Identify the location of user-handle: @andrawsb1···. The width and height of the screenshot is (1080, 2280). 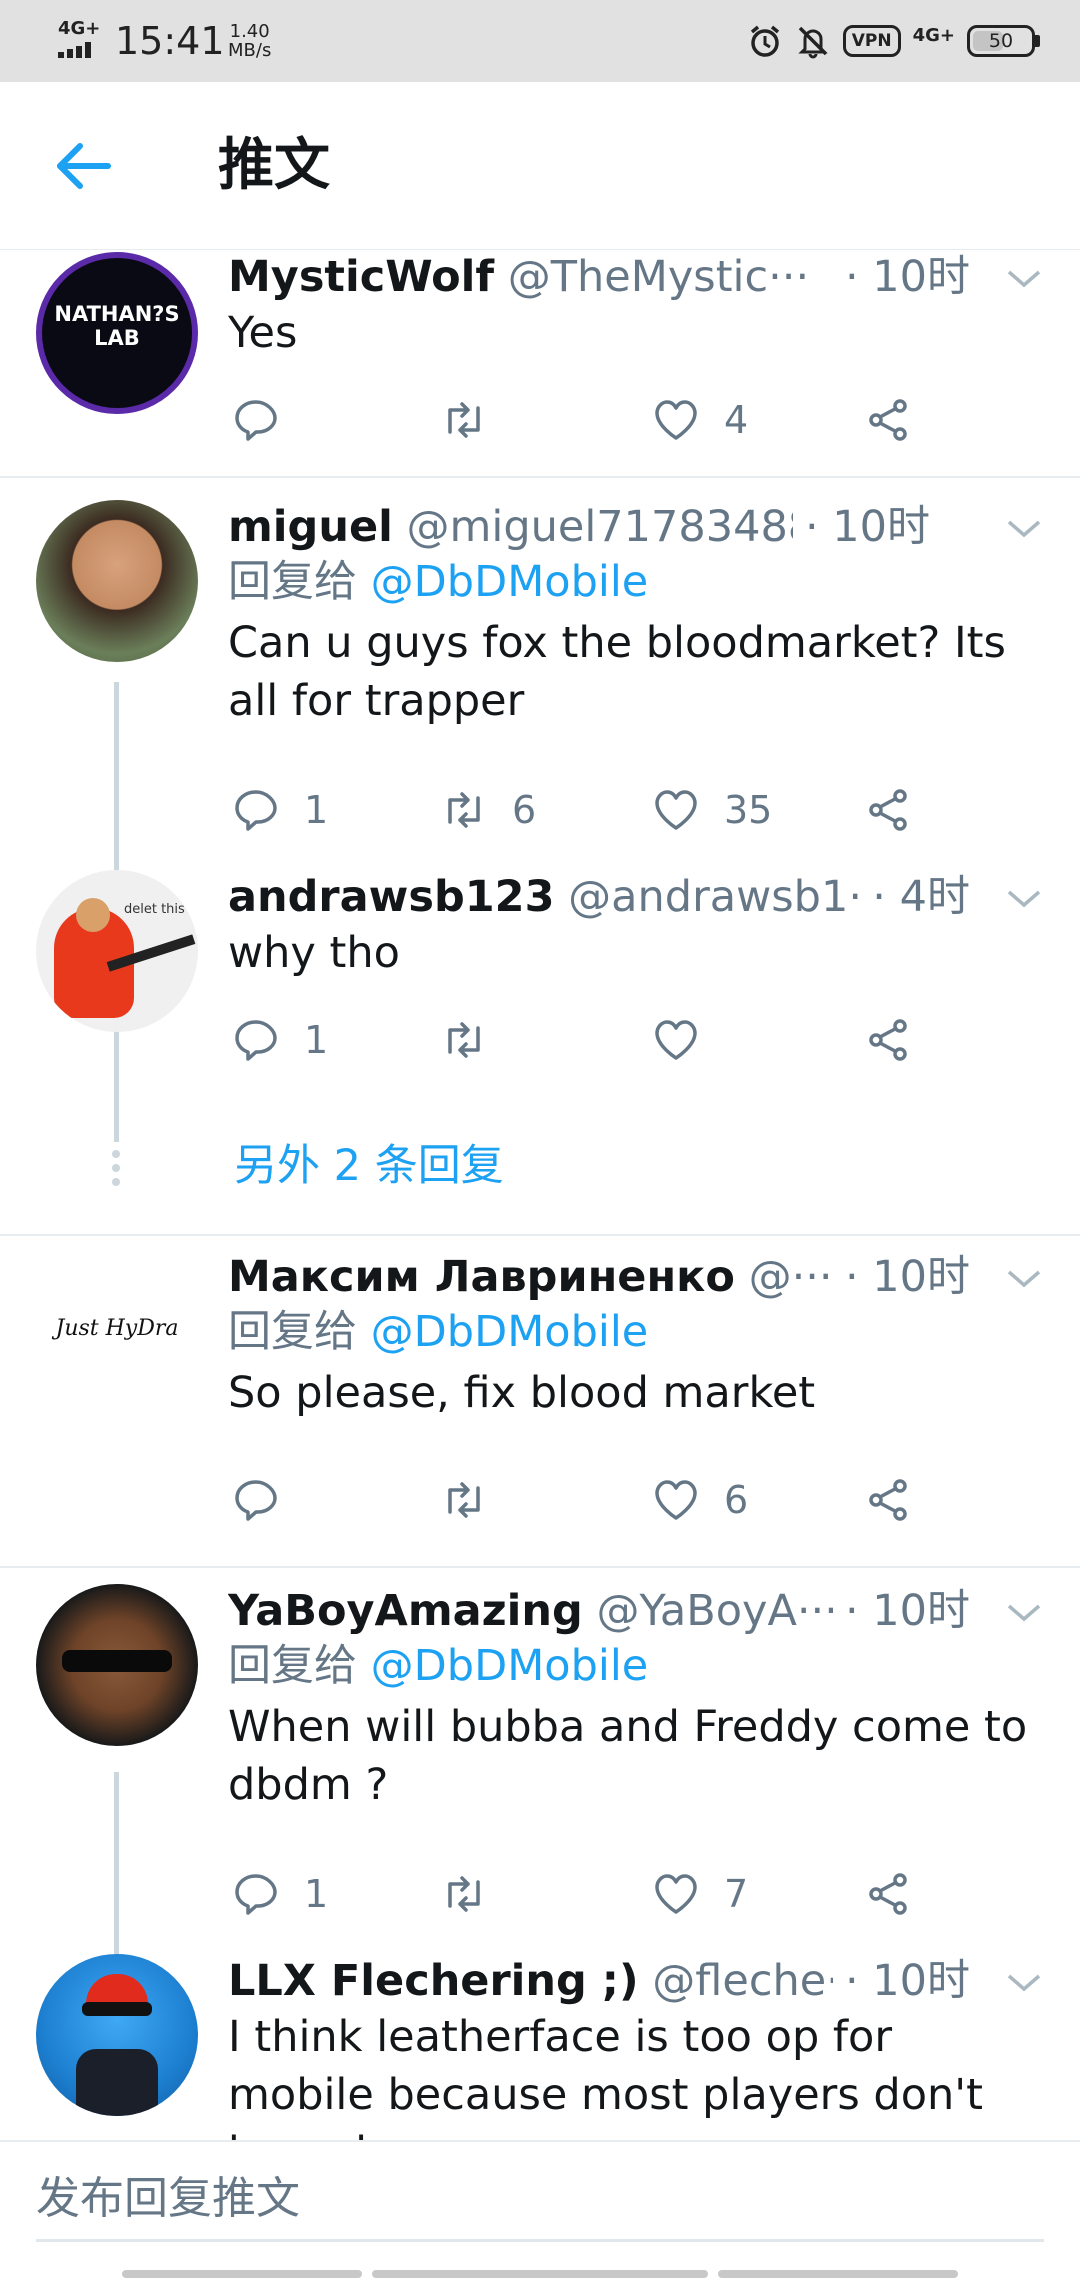
(728, 897).